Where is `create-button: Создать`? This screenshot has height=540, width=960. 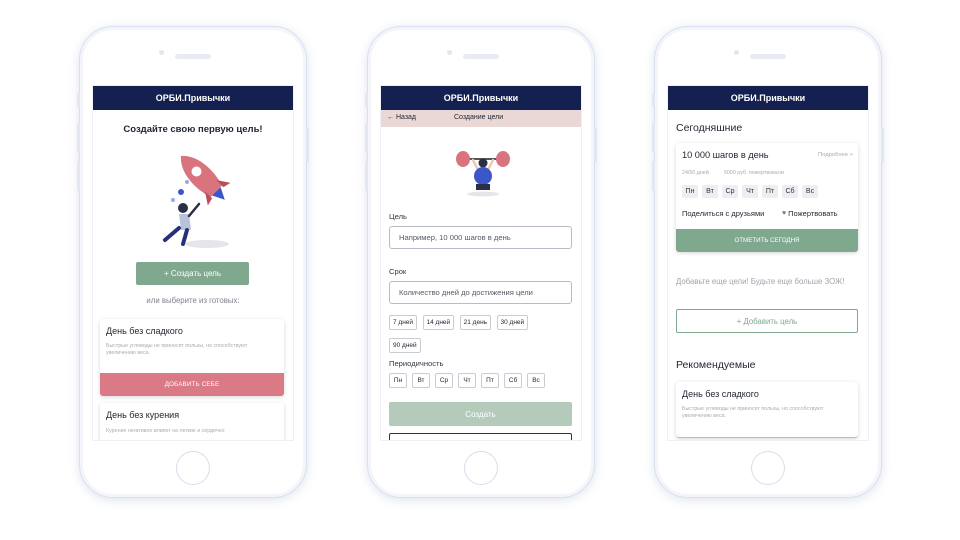
create-button: Создать is located at coordinates (480, 414).